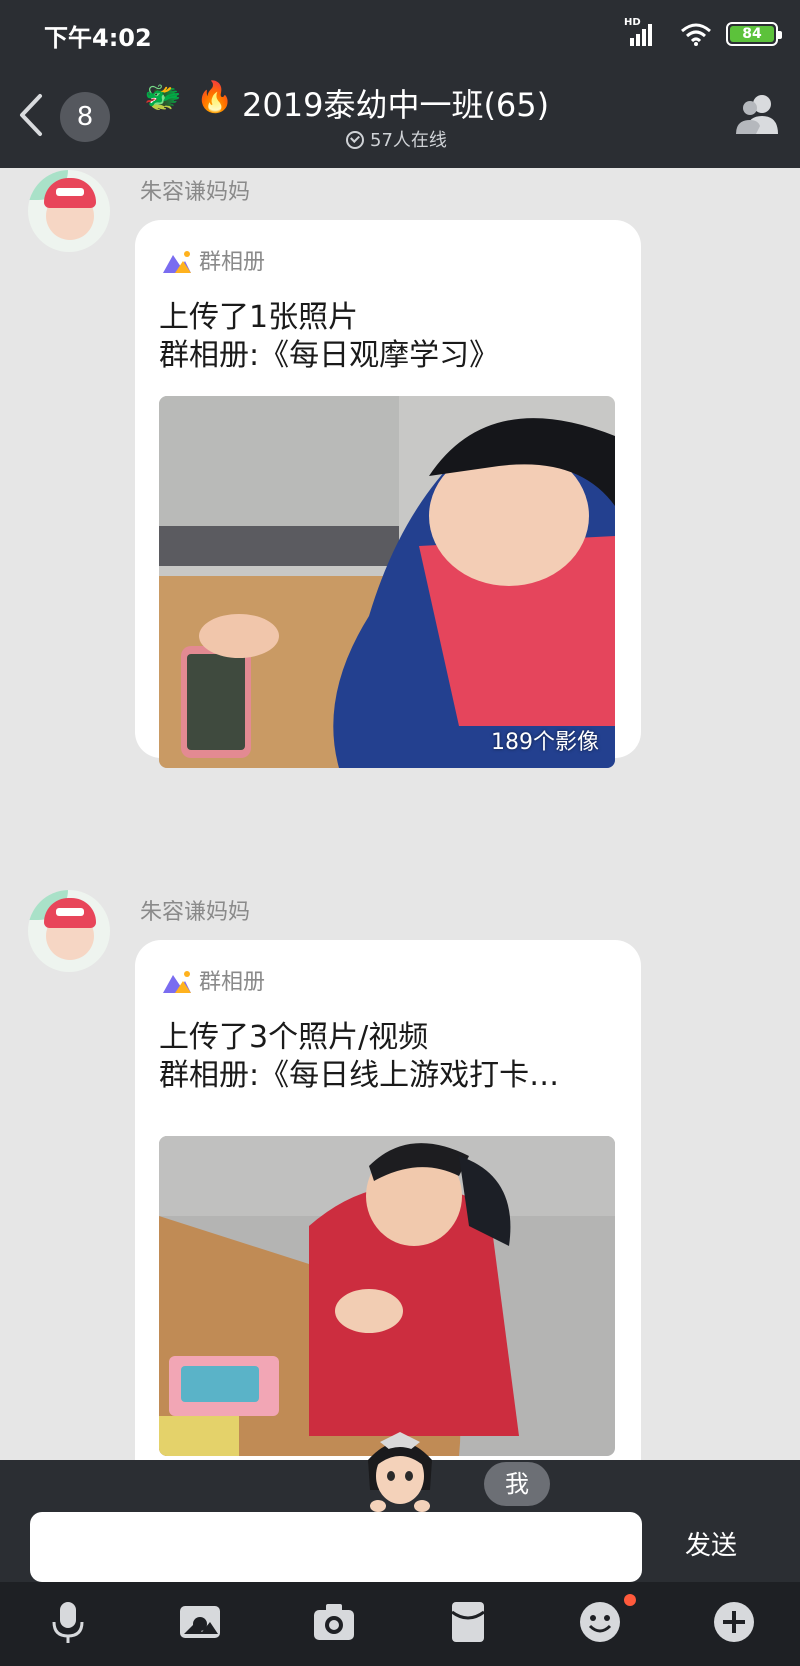 Image resolution: width=800 pixels, height=1666 pixels. I want to click on status-time: 下午4:02, so click(98, 38).